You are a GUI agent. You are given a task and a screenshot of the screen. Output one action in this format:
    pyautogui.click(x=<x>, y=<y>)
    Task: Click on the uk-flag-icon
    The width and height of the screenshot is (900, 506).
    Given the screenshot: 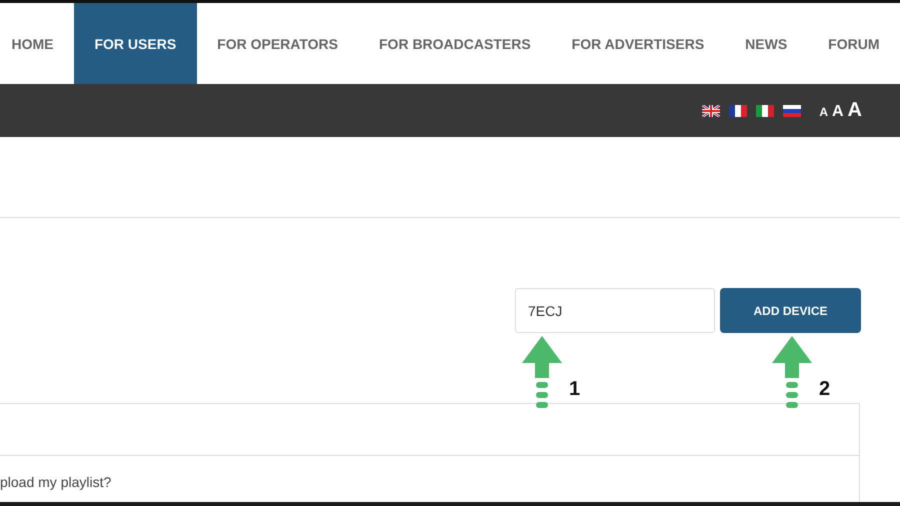 What is the action you would take?
    pyautogui.click(x=711, y=110)
    